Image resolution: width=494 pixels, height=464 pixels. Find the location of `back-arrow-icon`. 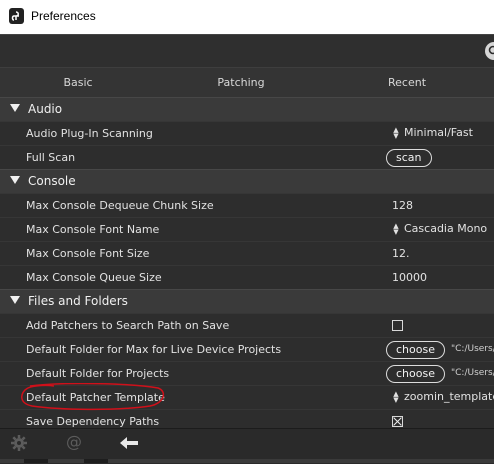

back-arrow-icon is located at coordinates (129, 443).